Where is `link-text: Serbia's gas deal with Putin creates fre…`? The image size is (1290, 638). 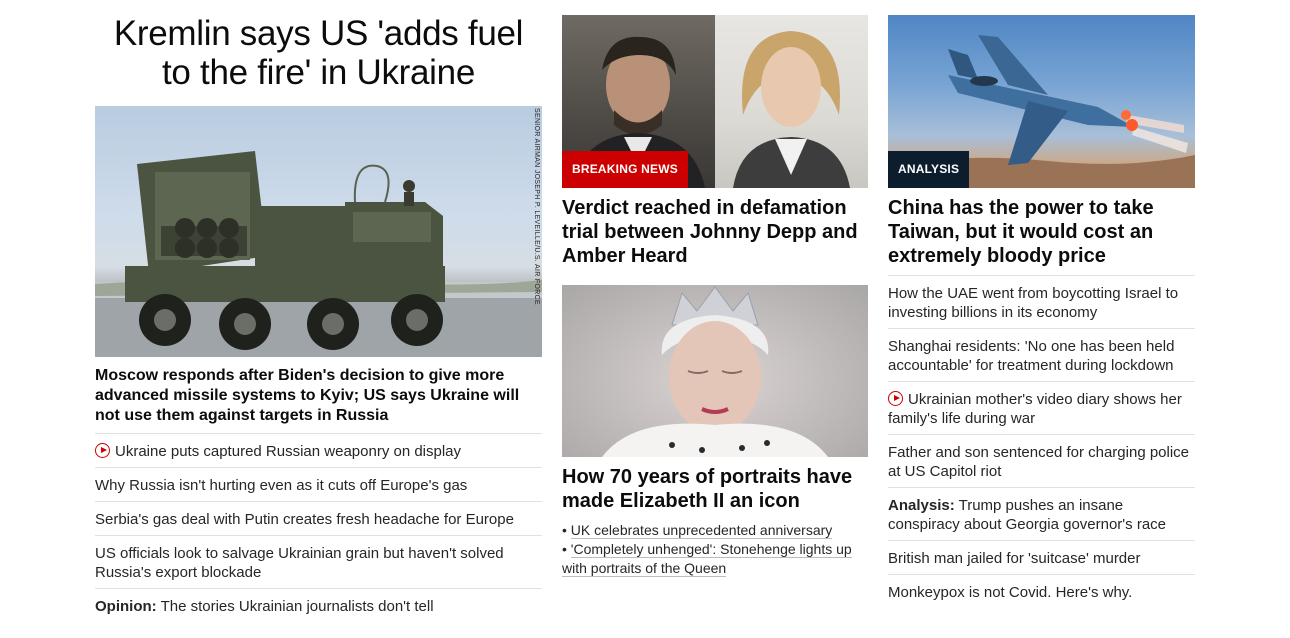
link-text: Serbia's gas deal with Putin creates fre… is located at coordinates (304, 519).